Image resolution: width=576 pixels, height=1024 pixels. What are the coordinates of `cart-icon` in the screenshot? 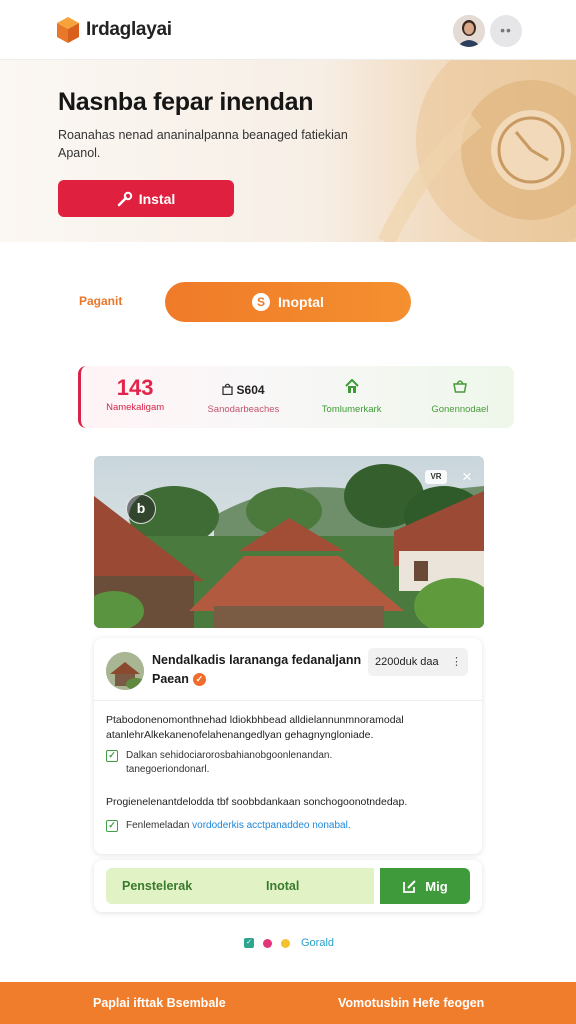 It's located at (459, 386).